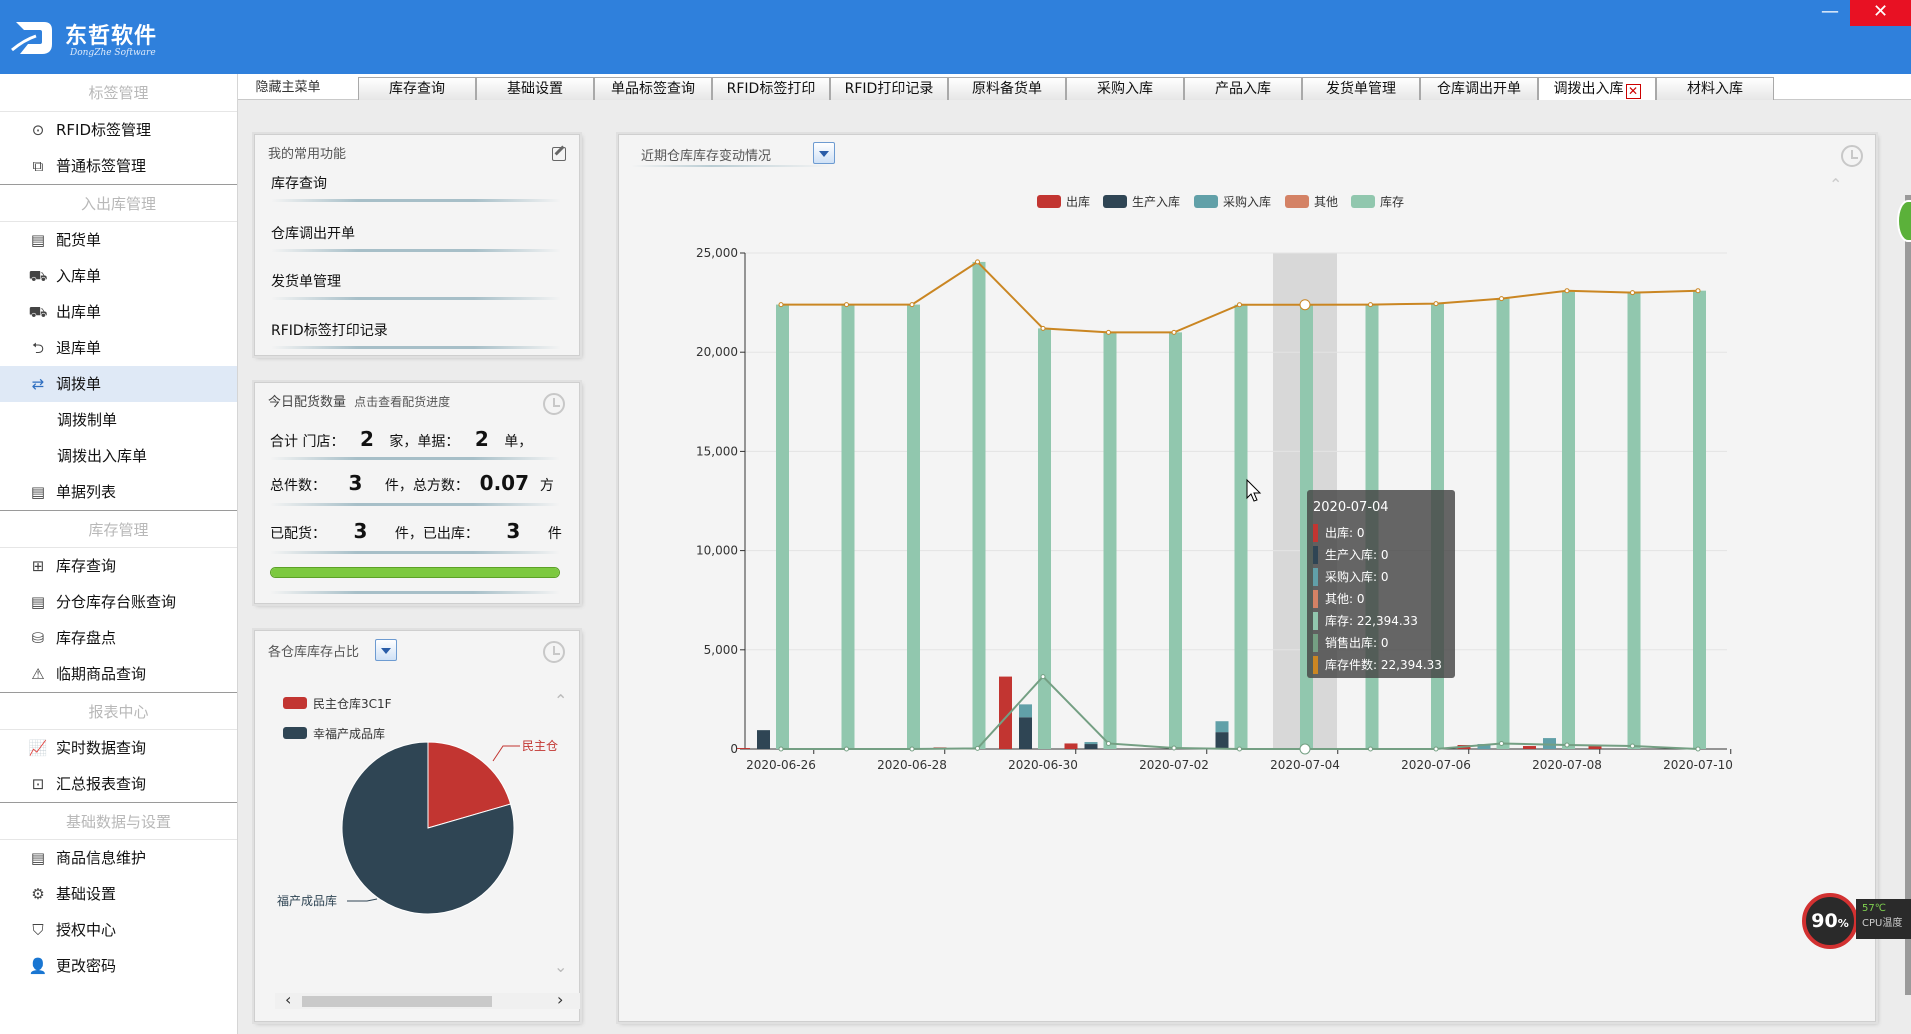  Describe the element at coordinates (397, 1001) in the screenshot. I see `scrollbar-thumb` at that location.